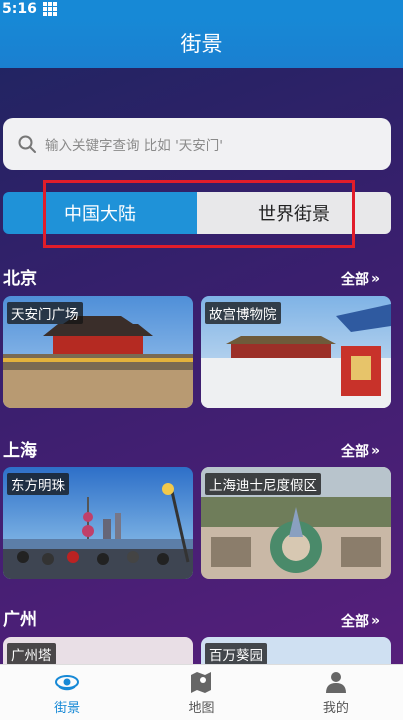  What do you see at coordinates (201, 9) in the screenshot?
I see `status-bar: 5:16` at bounding box center [201, 9].